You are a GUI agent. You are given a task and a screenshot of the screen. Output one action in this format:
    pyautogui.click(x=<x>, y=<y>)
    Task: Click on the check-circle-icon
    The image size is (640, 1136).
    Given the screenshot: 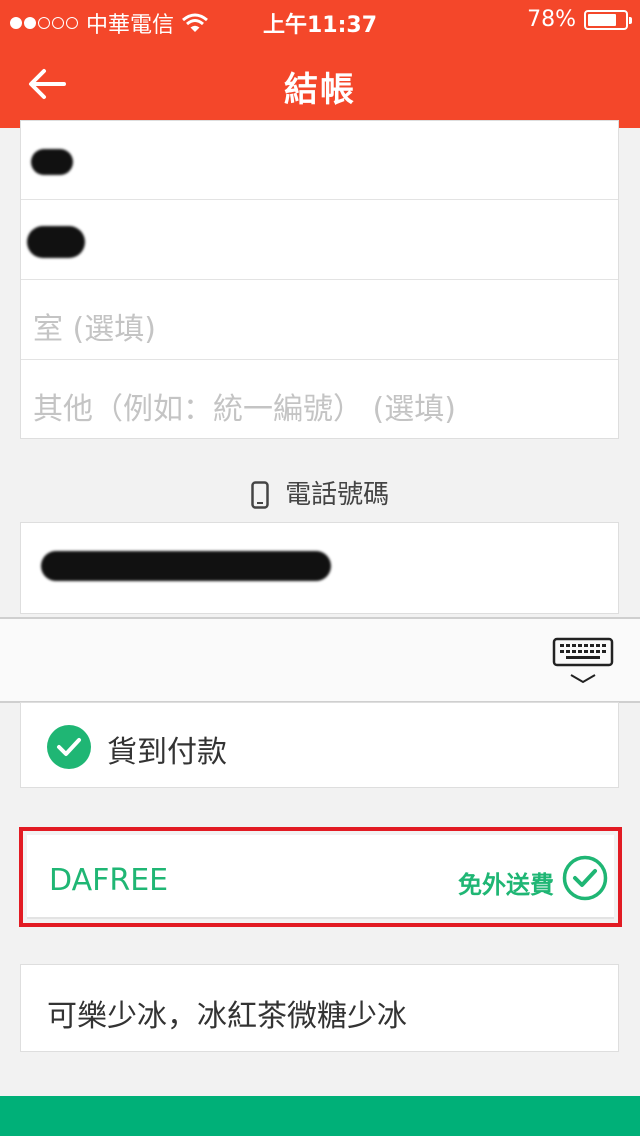 What is the action you would take?
    pyautogui.click(x=585, y=878)
    